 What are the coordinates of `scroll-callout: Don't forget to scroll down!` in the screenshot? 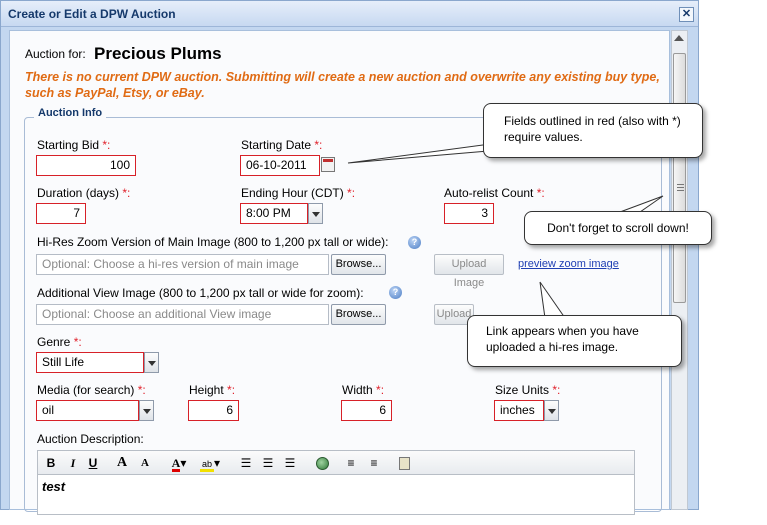 It's located at (618, 228).